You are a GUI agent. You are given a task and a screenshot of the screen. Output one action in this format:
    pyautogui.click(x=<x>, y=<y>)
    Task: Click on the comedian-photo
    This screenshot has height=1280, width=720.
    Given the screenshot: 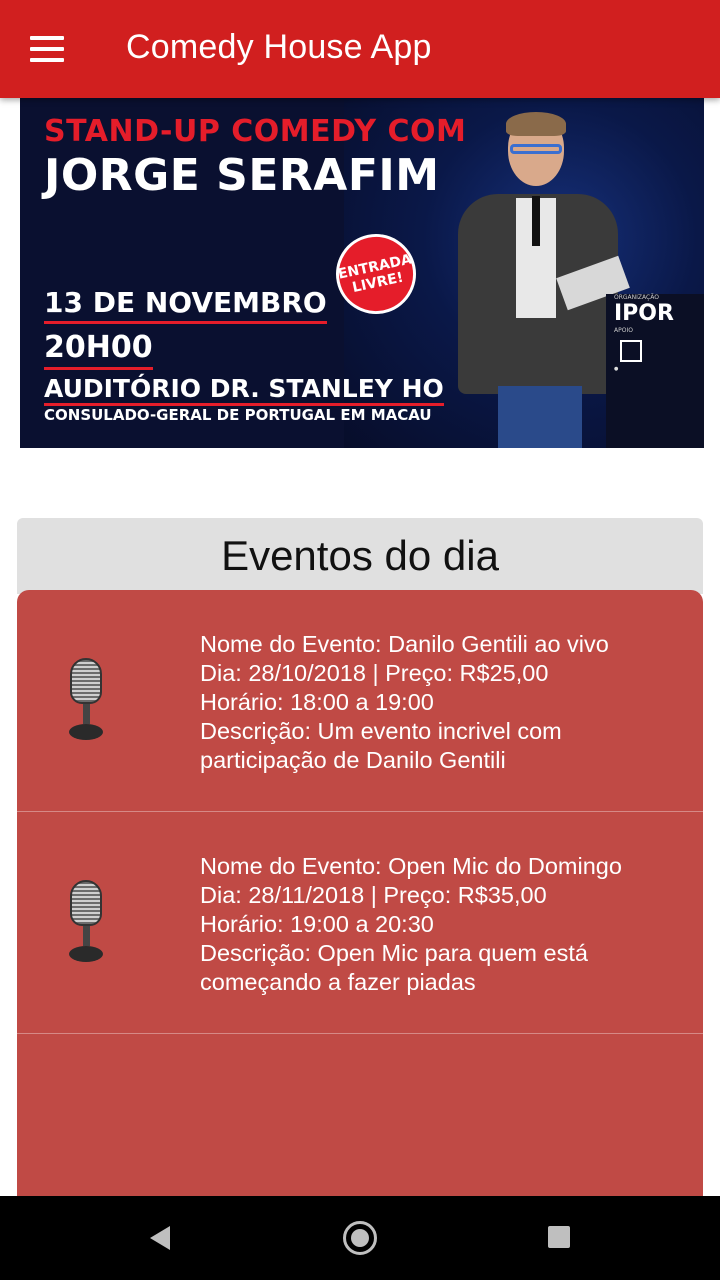 What is the action you would take?
    pyautogui.click(x=539, y=280)
    